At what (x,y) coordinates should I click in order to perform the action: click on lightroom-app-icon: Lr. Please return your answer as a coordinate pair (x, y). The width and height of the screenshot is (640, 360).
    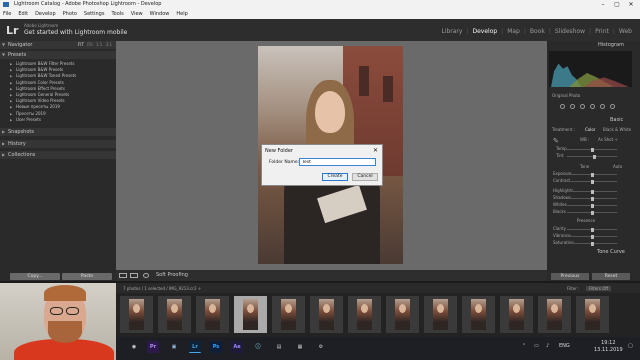
    Looking at the image, I should click on (195, 347).